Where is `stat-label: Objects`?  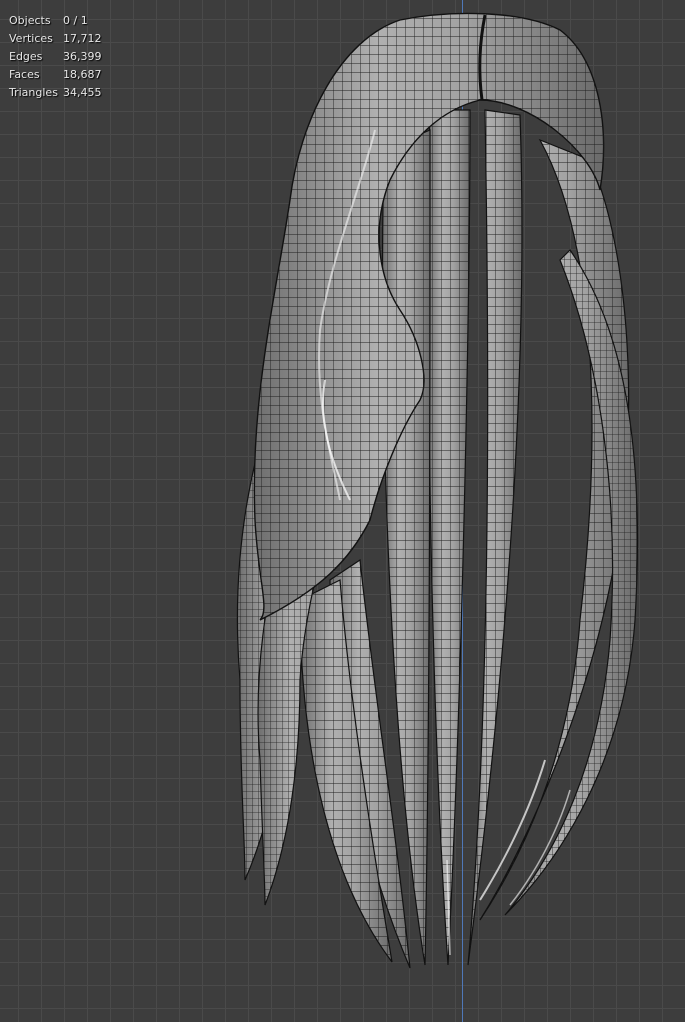
stat-label: Objects is located at coordinates (30, 20).